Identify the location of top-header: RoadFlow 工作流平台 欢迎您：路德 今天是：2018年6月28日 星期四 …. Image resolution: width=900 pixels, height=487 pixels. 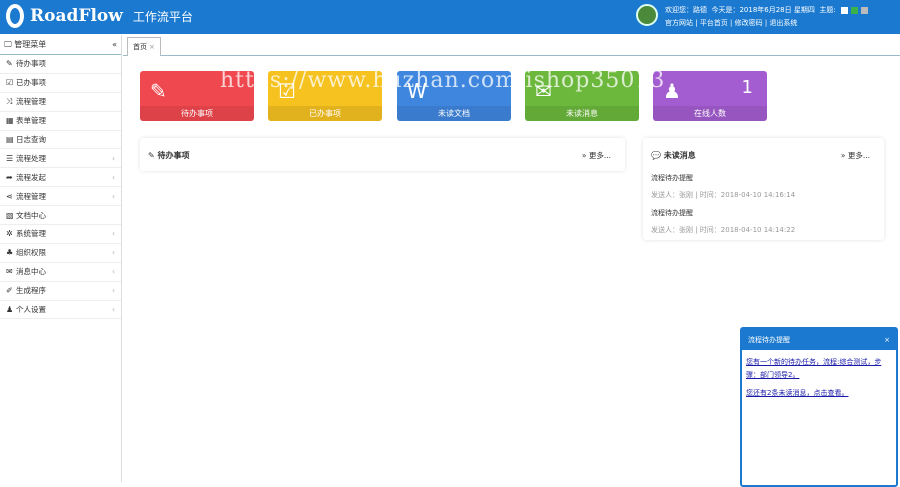
(450, 17).